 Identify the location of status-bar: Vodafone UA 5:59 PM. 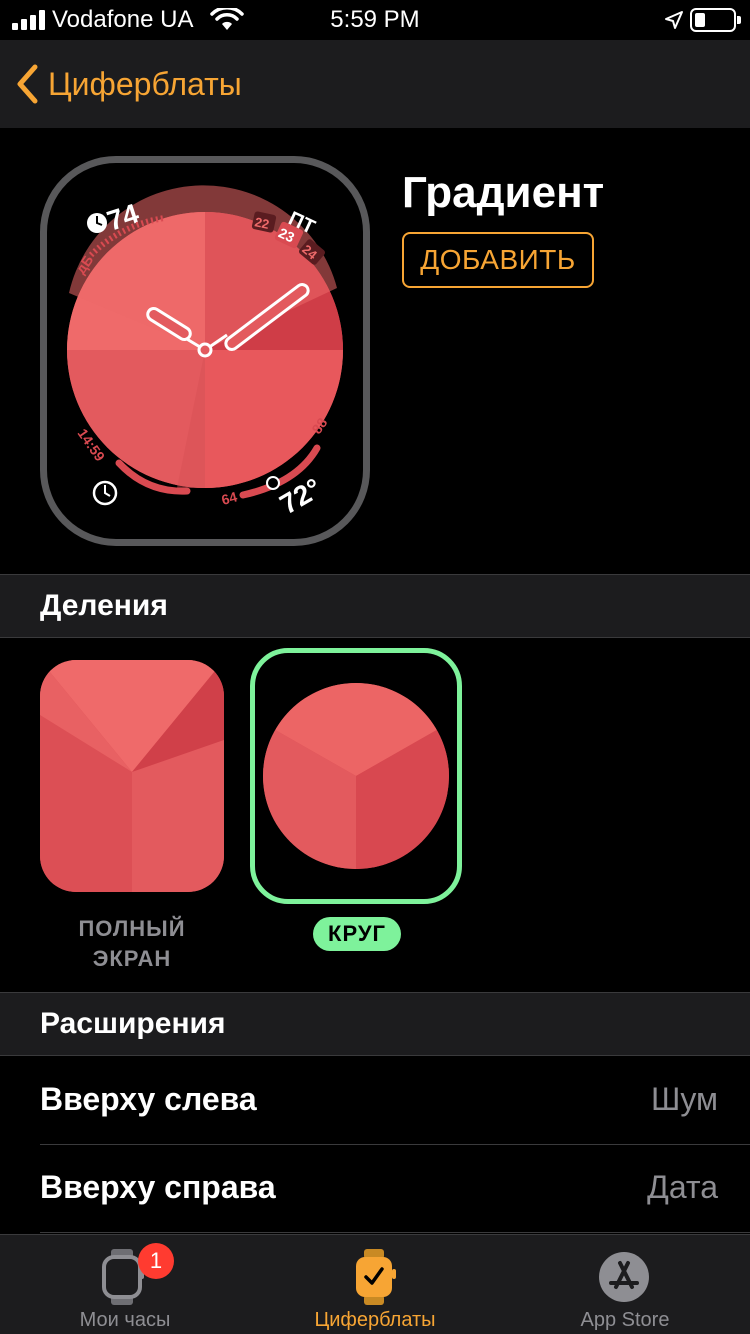
(375, 20).